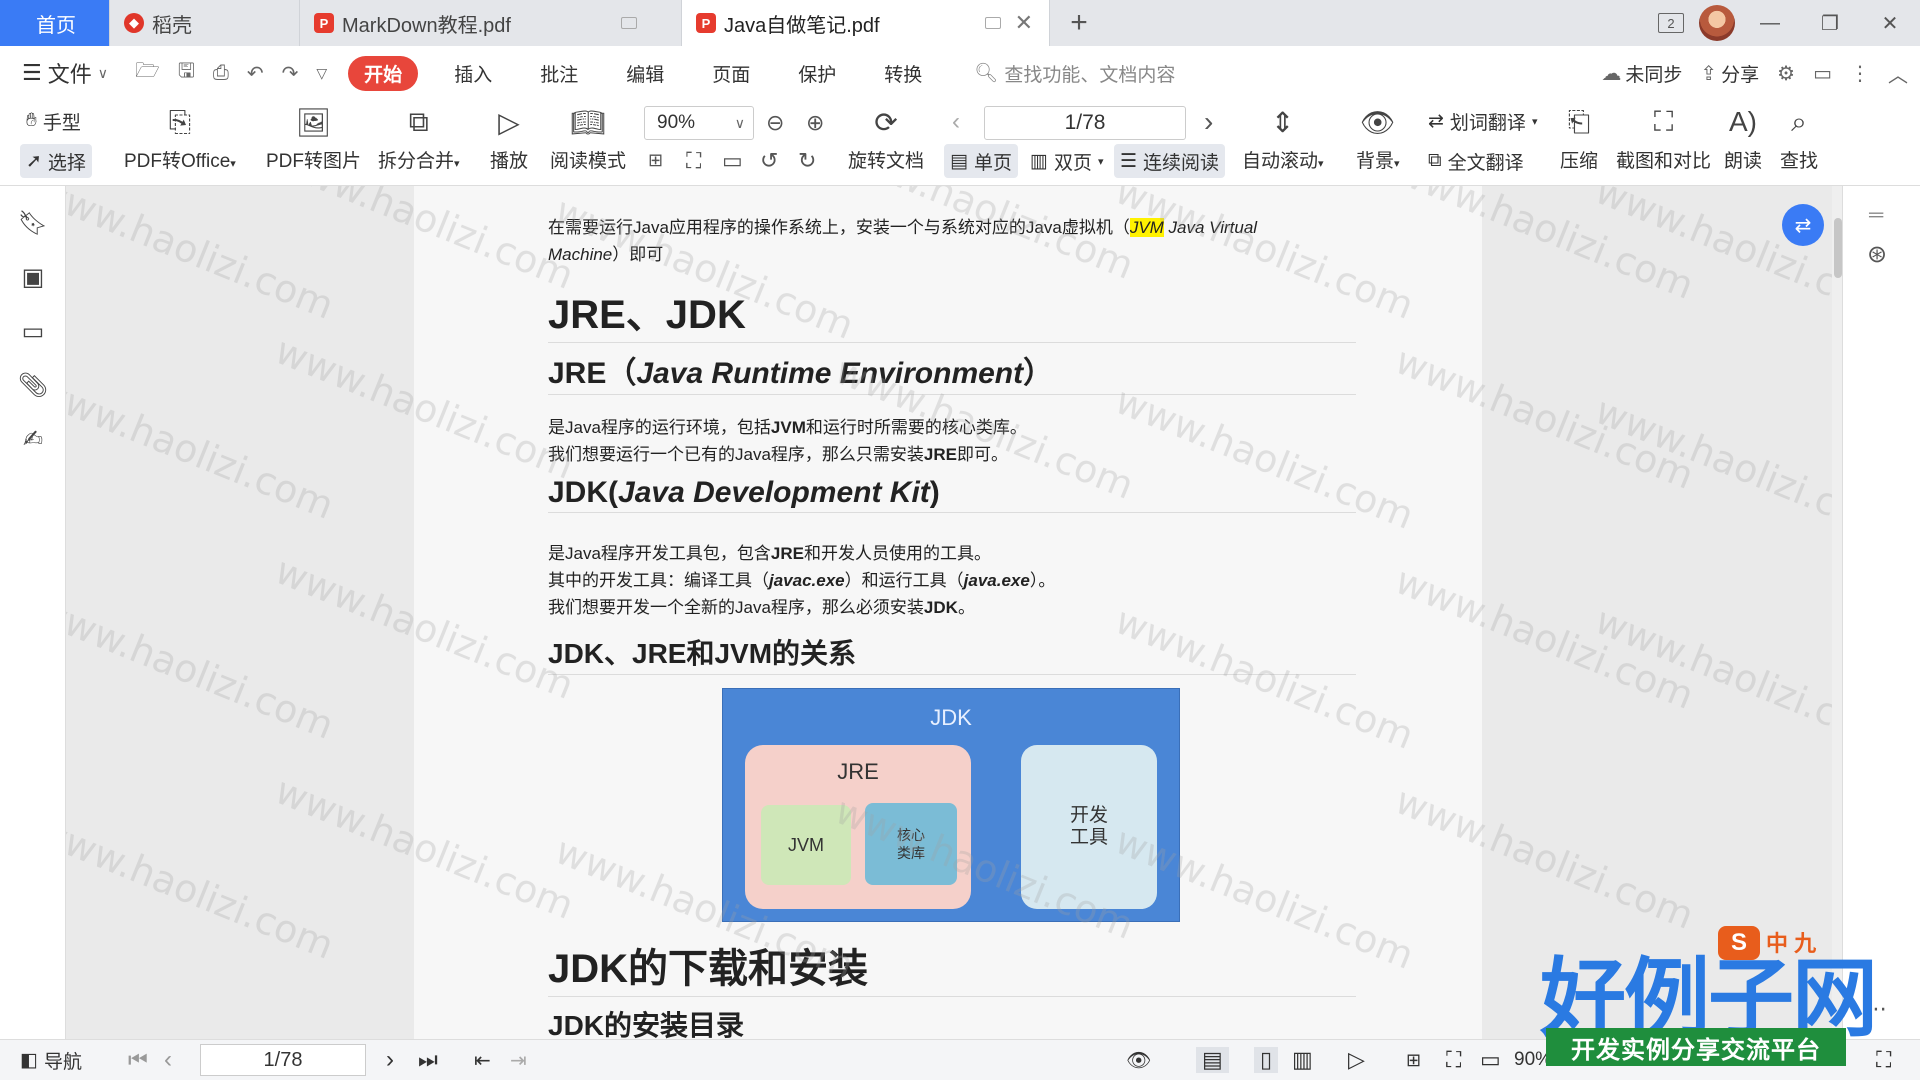 Image resolution: width=1920 pixels, height=1080 pixels. Describe the element at coordinates (1876, 215) in the screenshot. I see `panel-handle-icon: ═` at that location.